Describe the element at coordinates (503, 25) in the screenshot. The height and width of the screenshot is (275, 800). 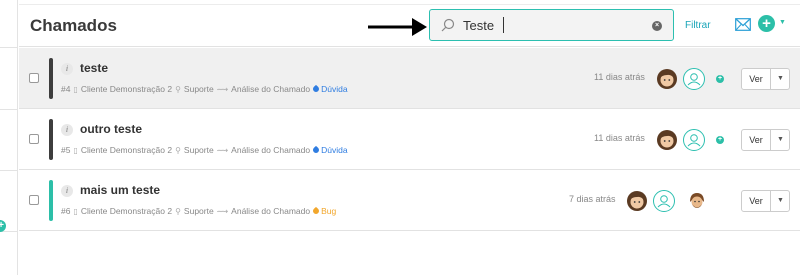
I see `text-cursor` at that location.